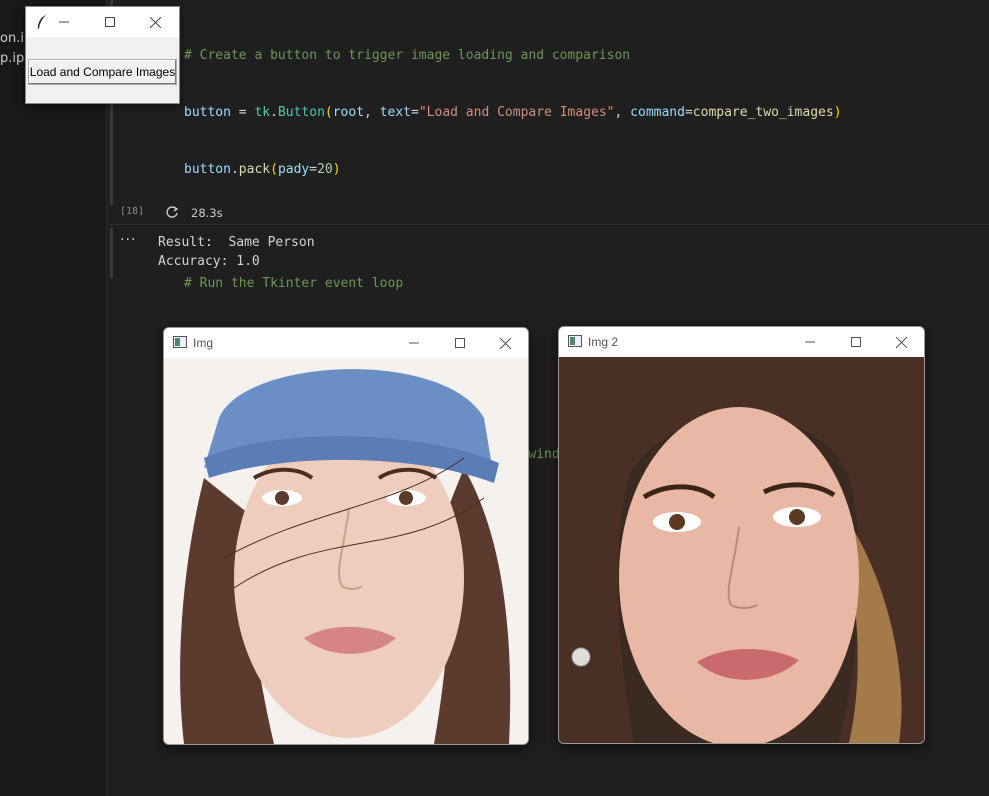 This screenshot has width=989, height=796. What do you see at coordinates (294, 283) in the screenshot?
I see `code-comment: # Run the Tkinter event loop` at bounding box center [294, 283].